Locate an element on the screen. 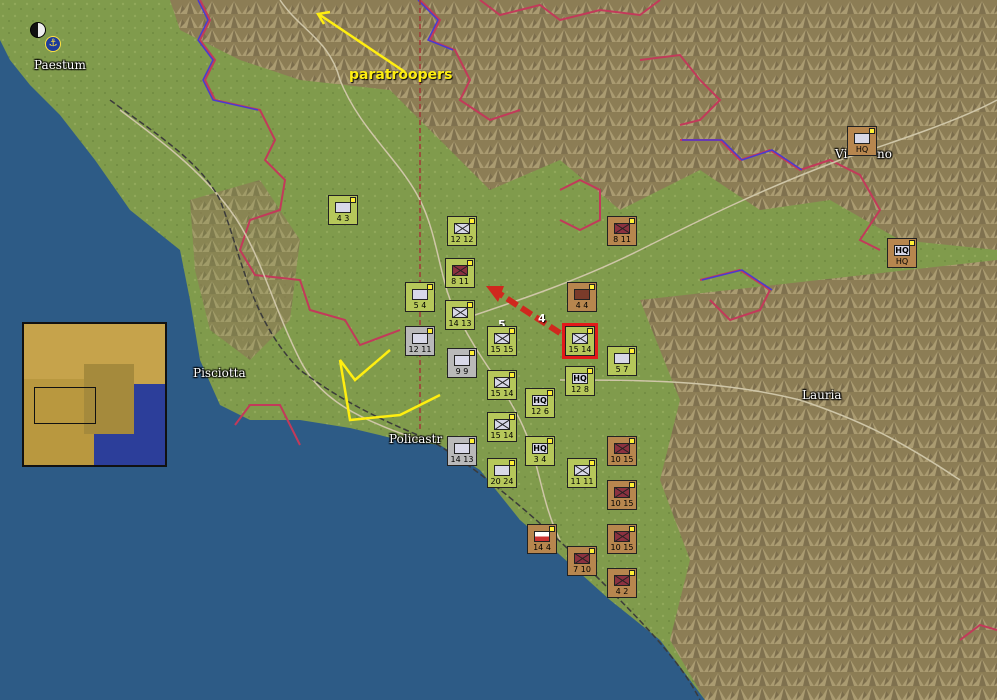 This screenshot has height=700, width=997. unit-counter: 9 9 is located at coordinates (462, 363).